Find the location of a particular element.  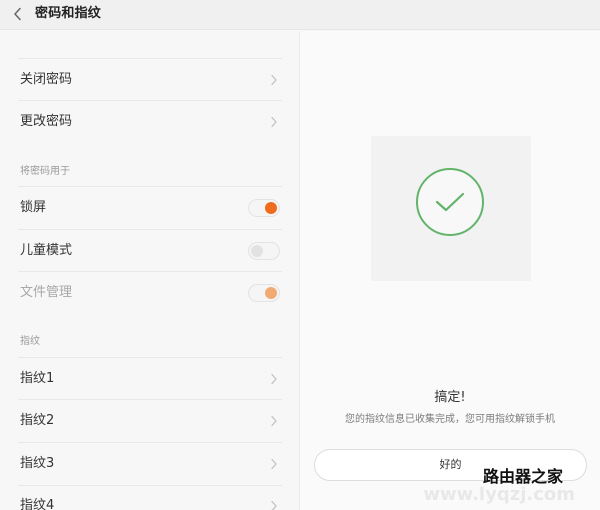

page-title: 密码和指纹 is located at coordinates (68, 13).